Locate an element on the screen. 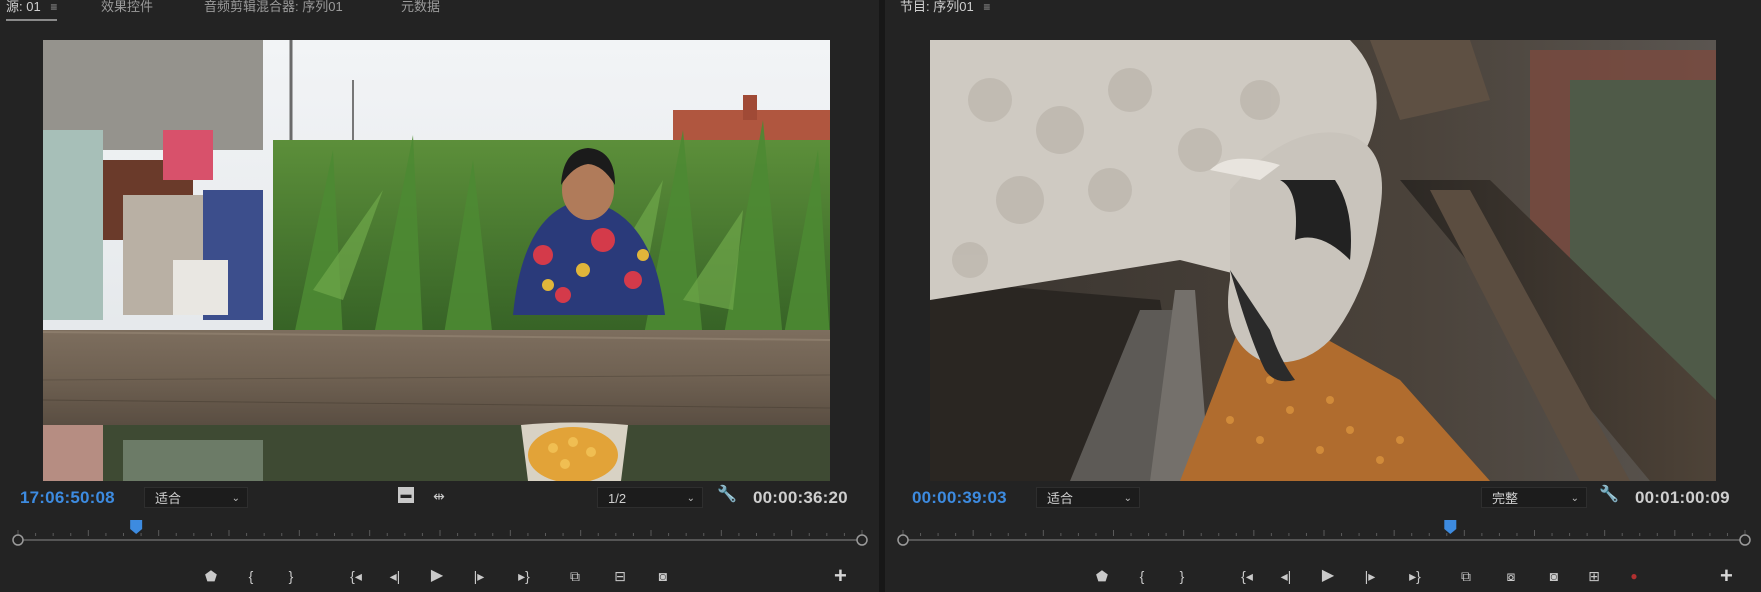 This screenshot has height=592, width=1761. record-icon: ● is located at coordinates (1634, 576).